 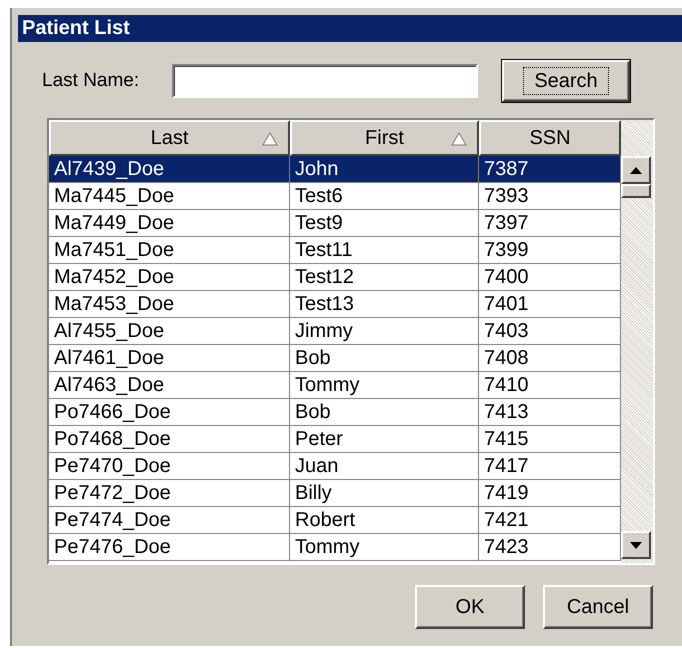 What do you see at coordinates (384, 466) in the screenshot?
I see `table-cell: Juan` at bounding box center [384, 466].